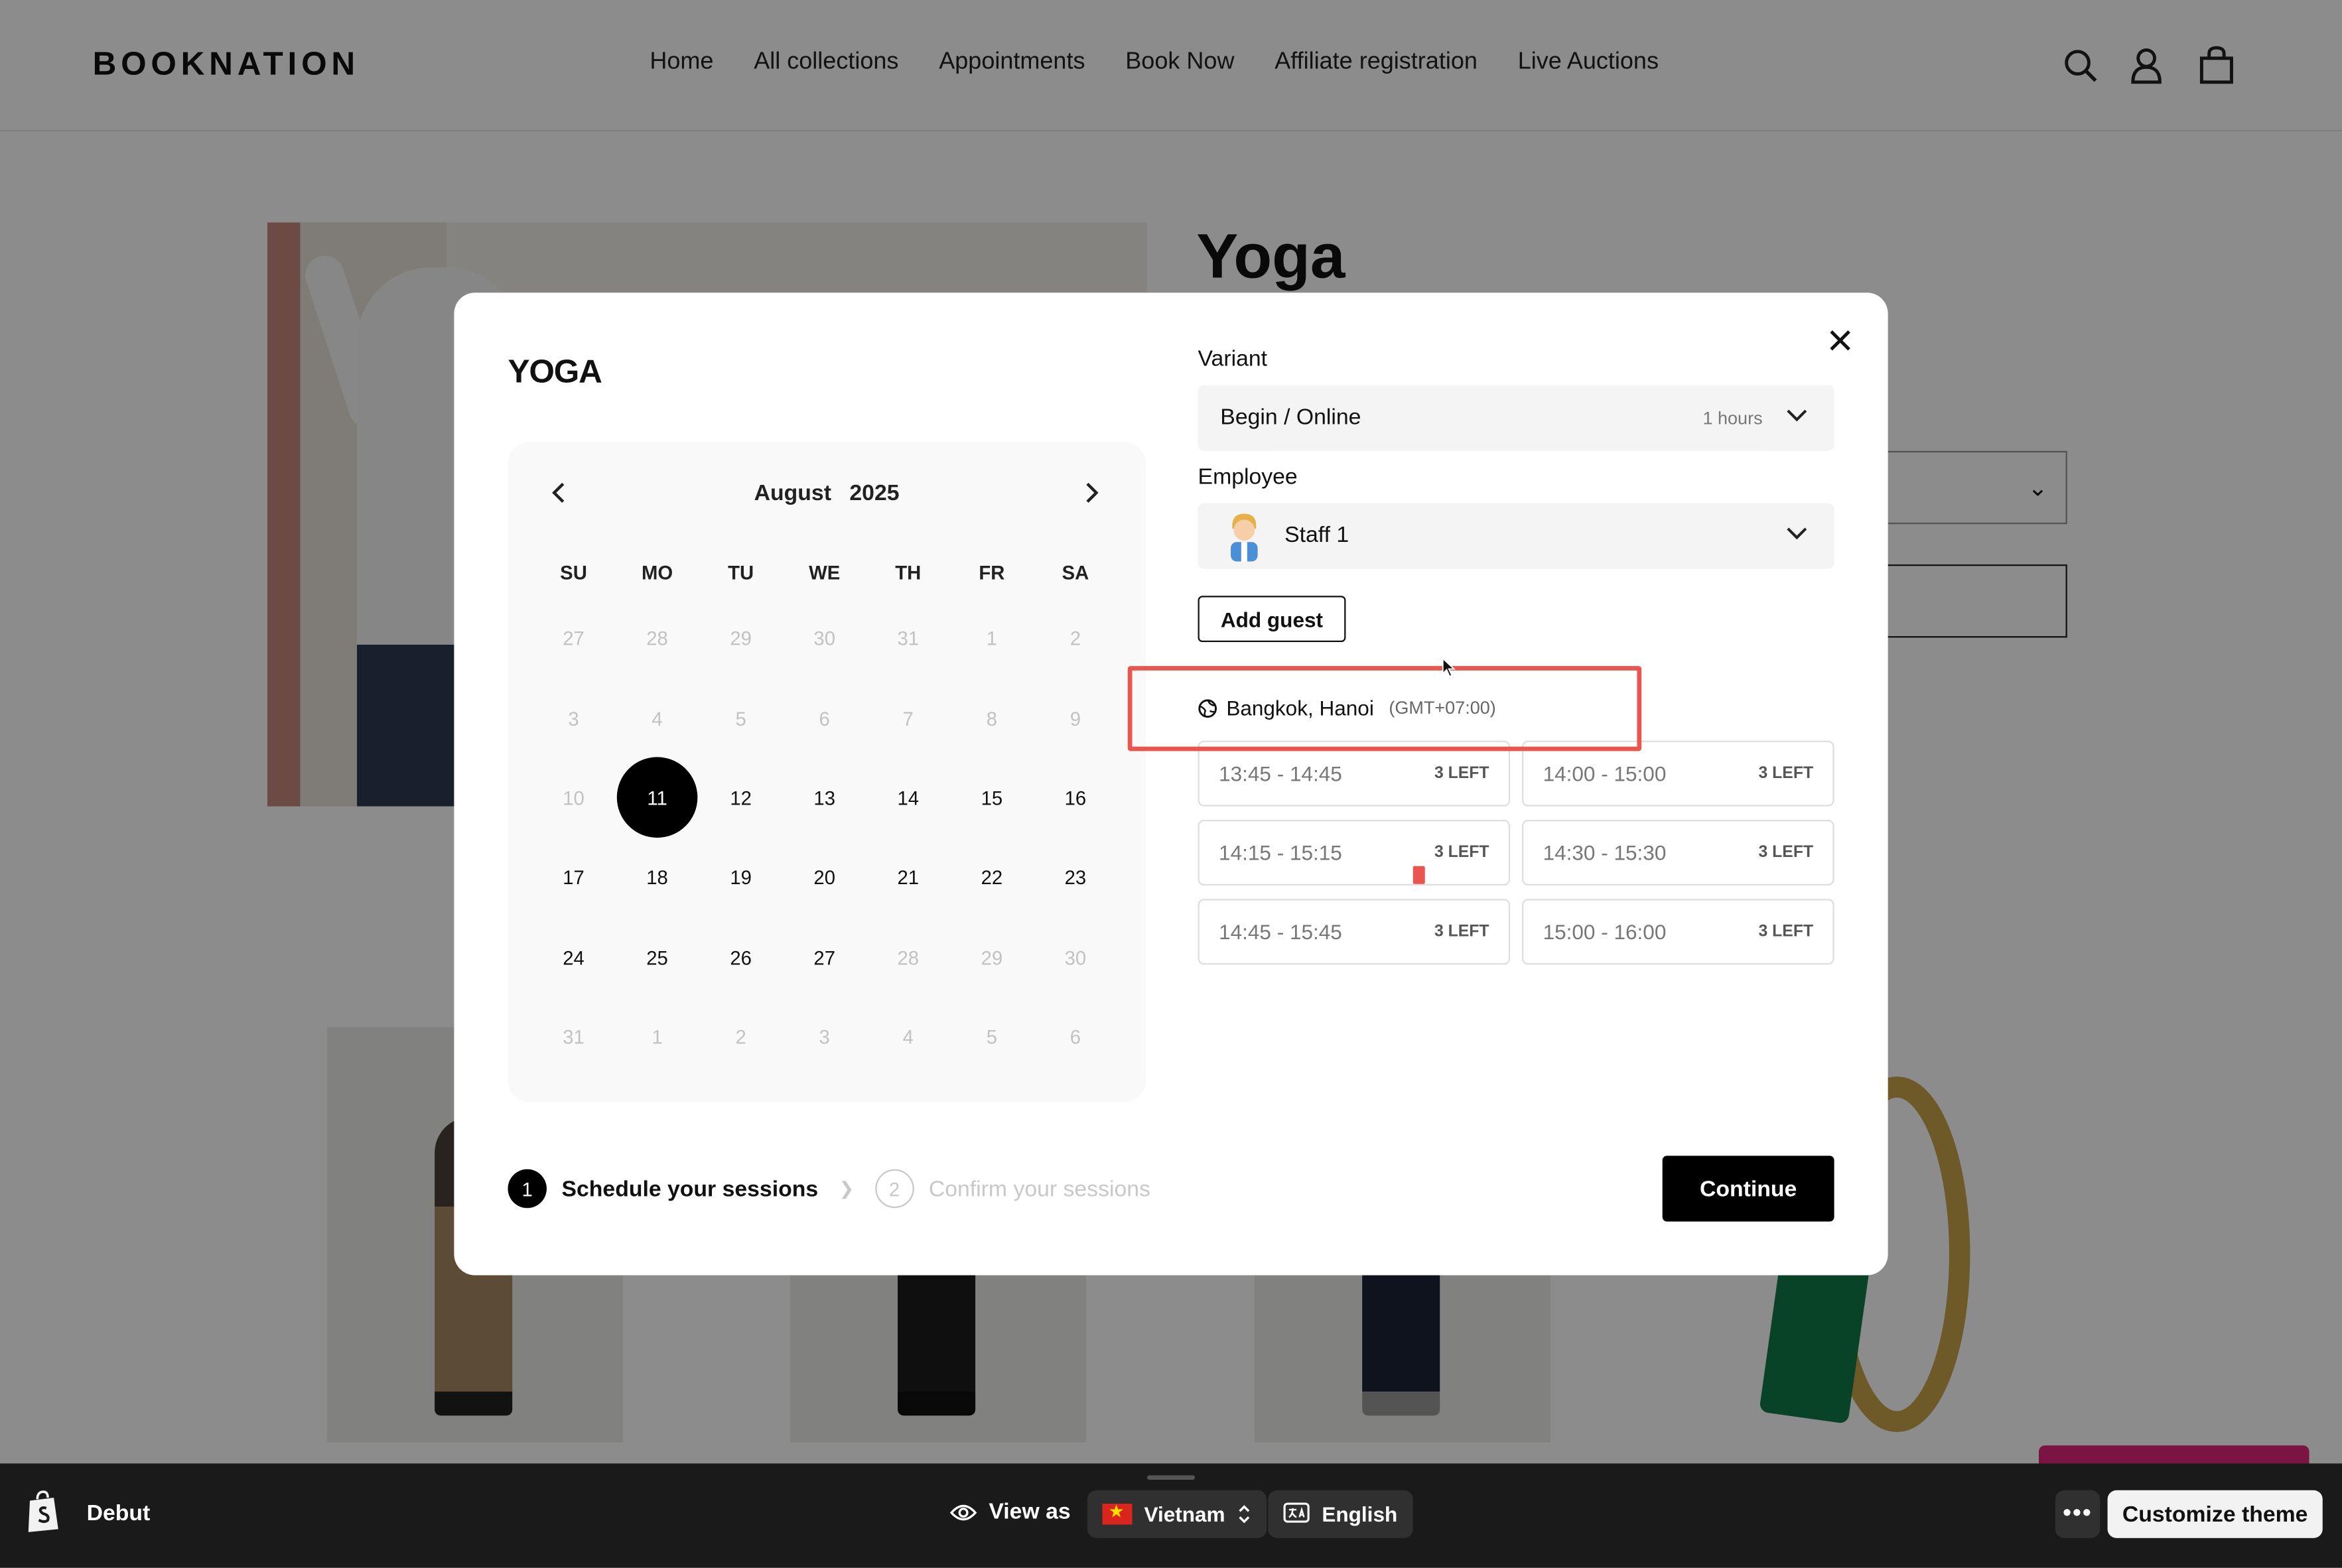 This screenshot has width=2342, height=1568. I want to click on employee-value: Staff 1, so click(1316, 535).